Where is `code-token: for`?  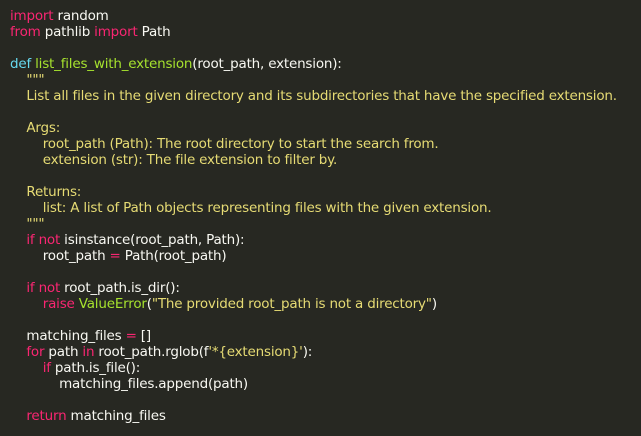 code-token: for is located at coordinates (35, 352).